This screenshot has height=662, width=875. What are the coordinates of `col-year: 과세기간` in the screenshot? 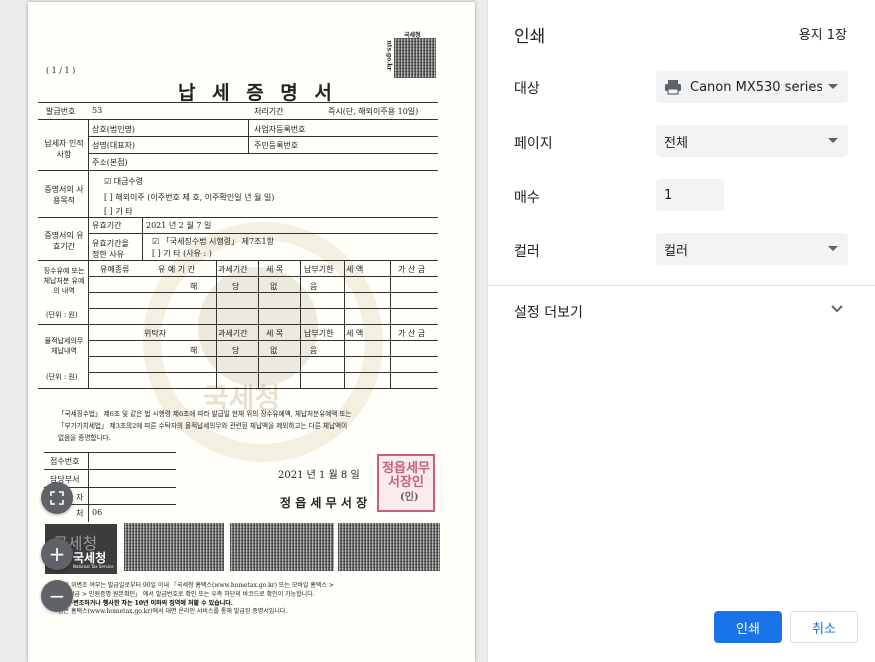 It's located at (233, 269).